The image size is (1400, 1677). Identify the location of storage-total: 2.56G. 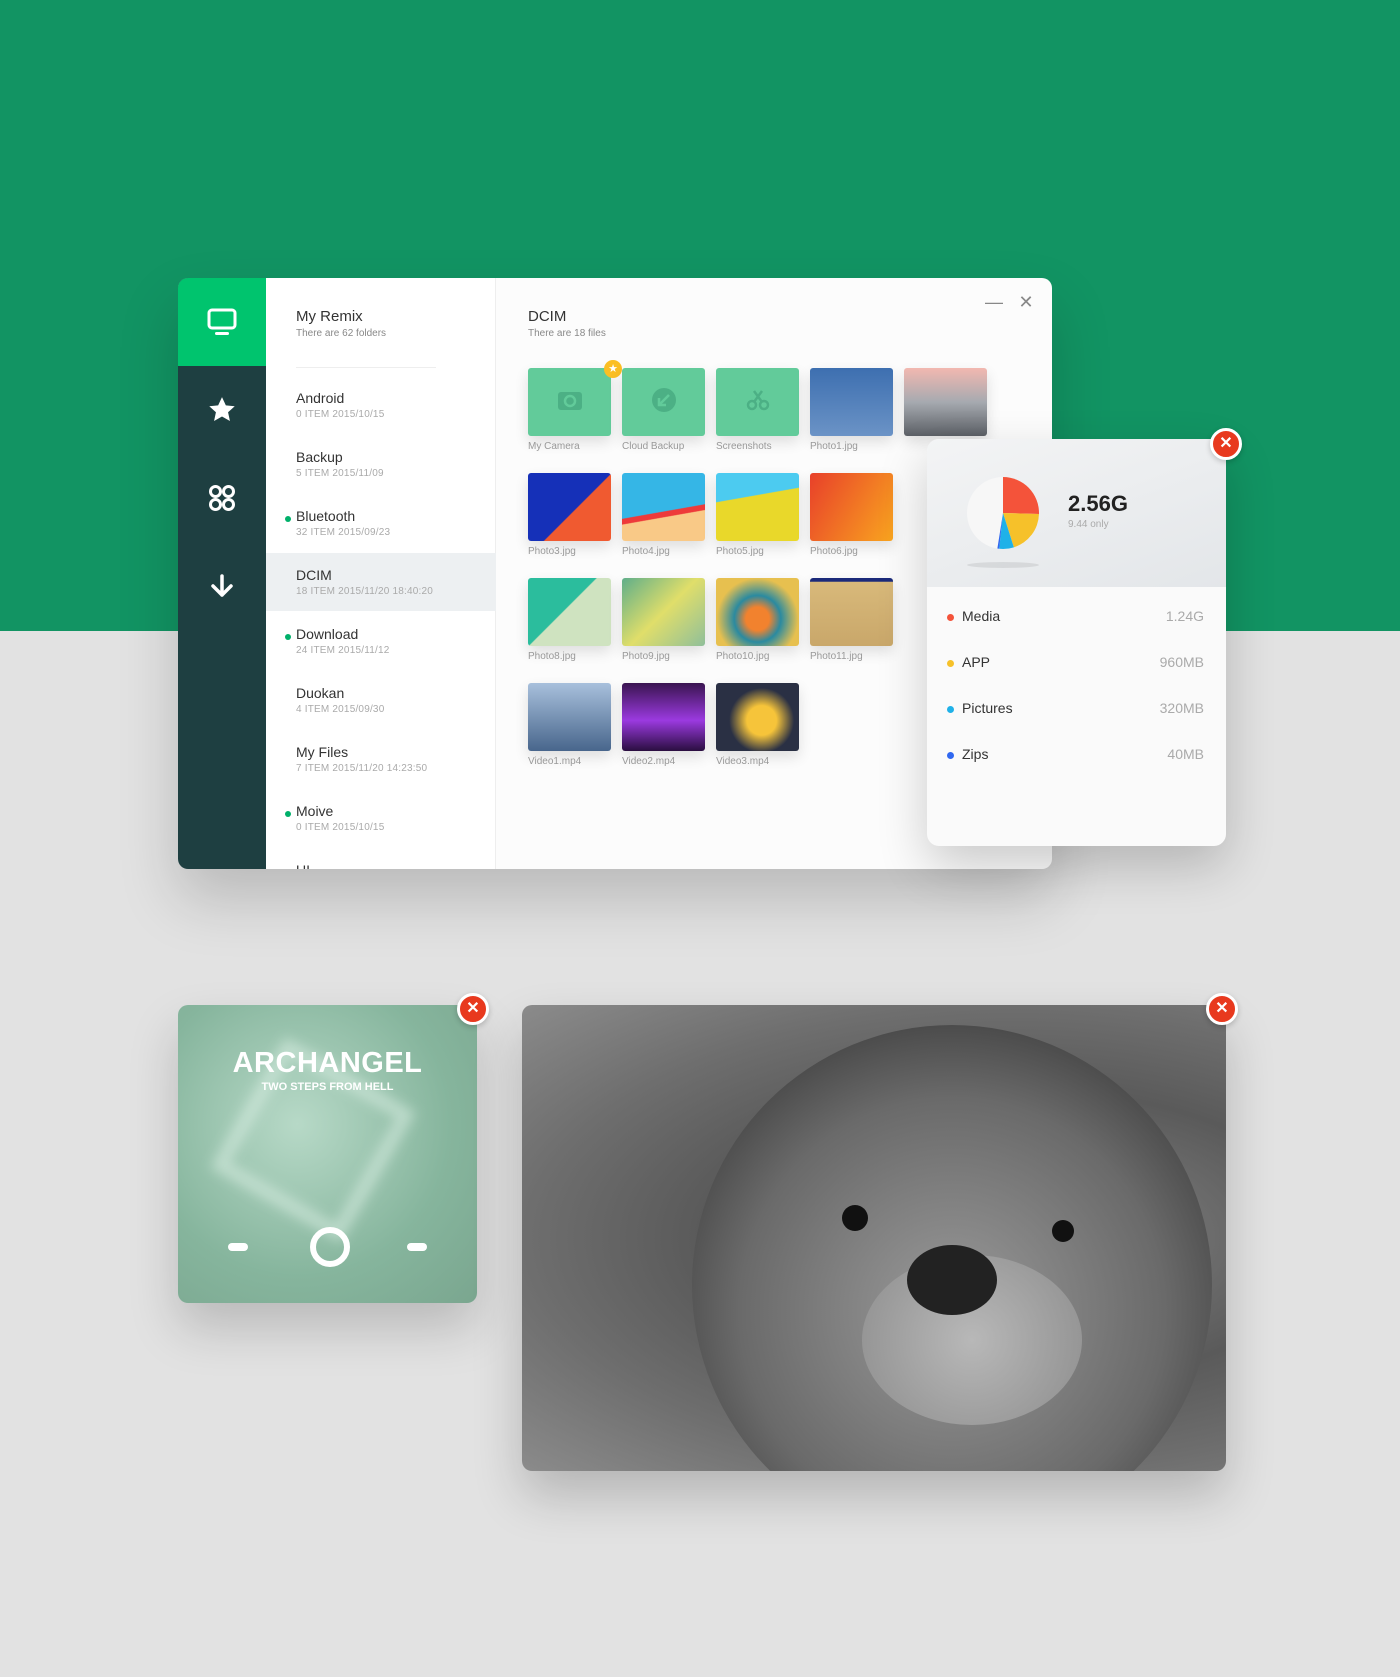
(1098, 503).